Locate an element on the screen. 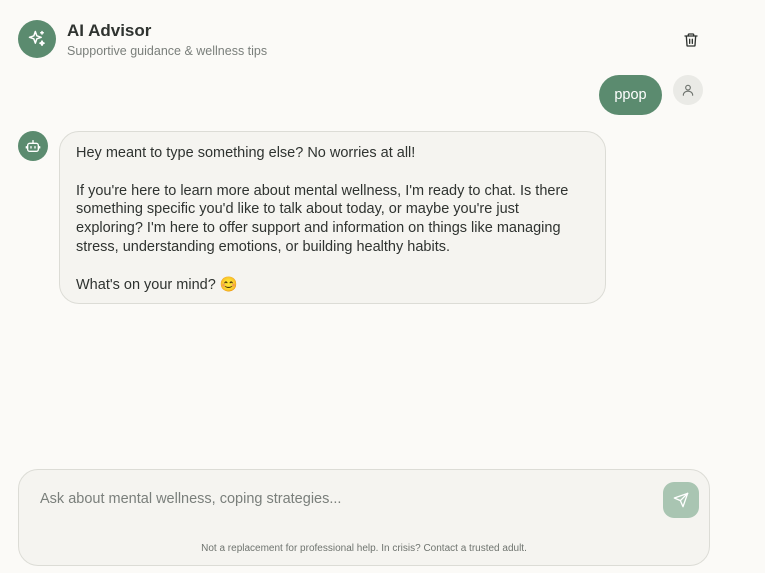 The height and width of the screenshot is (573, 765). send-icon is located at coordinates (681, 500).